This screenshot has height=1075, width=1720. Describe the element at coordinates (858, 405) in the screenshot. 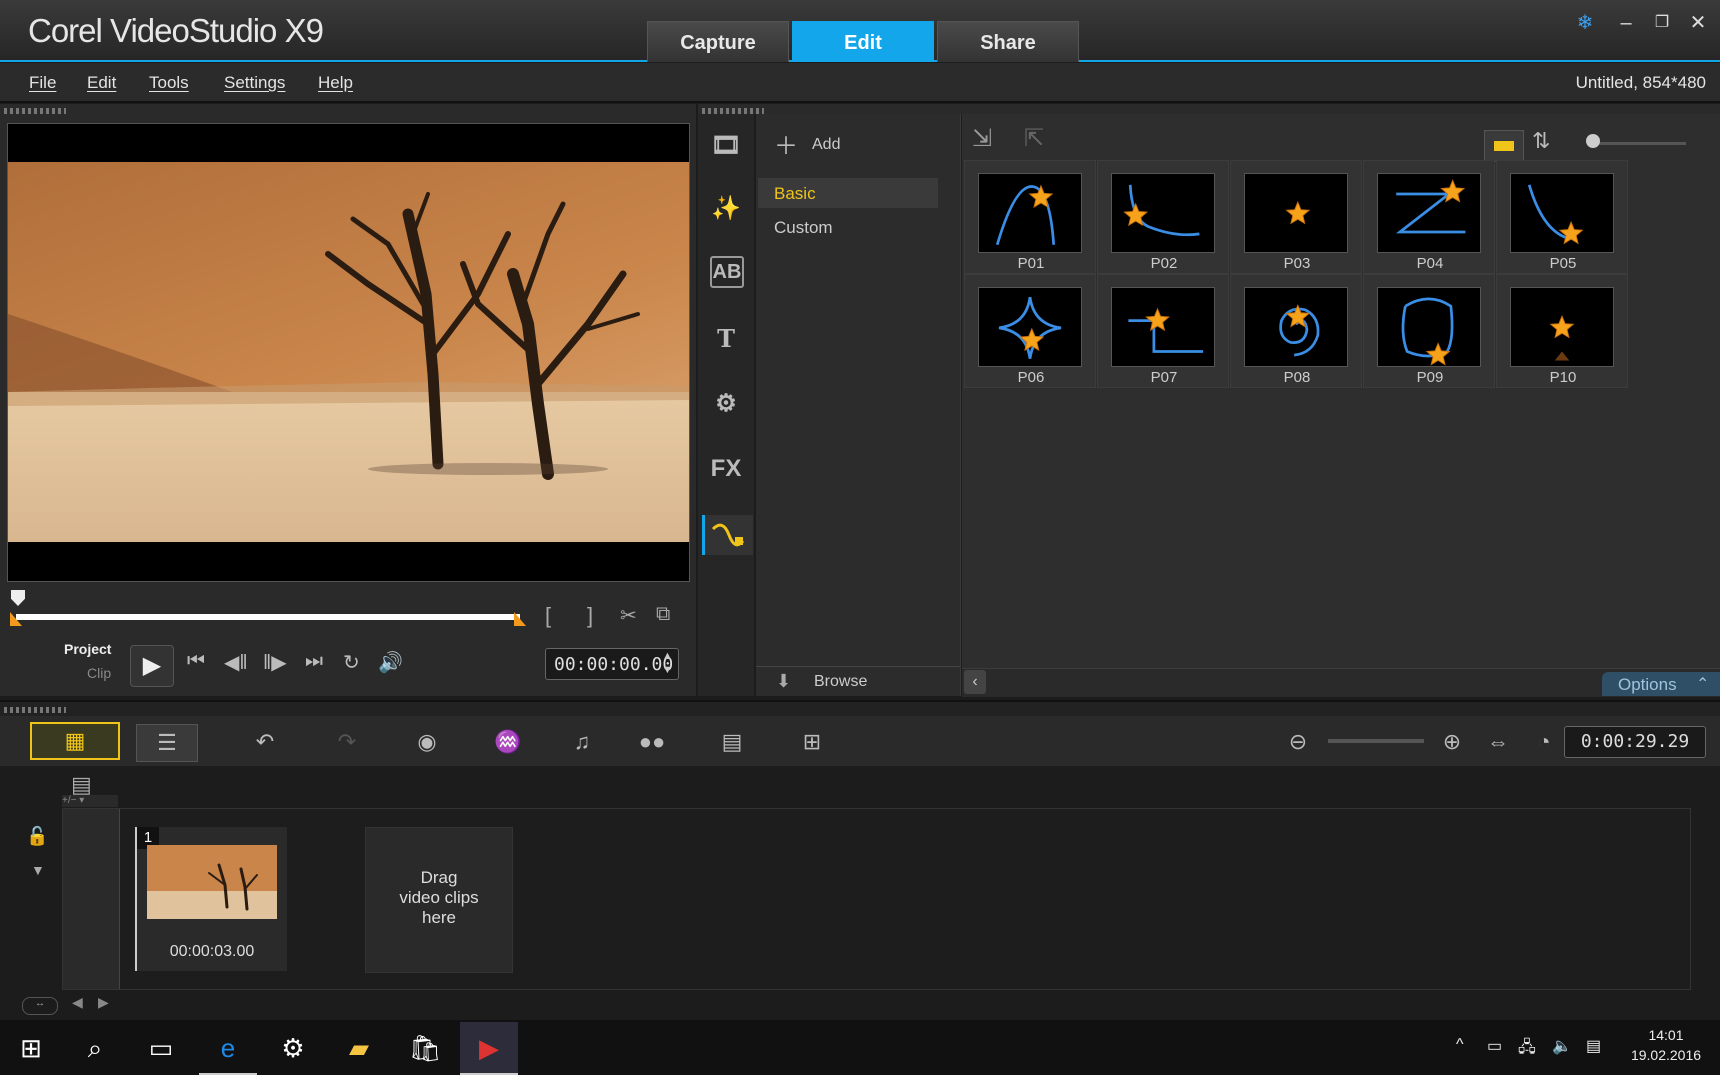

I see `library-categories: ＋ Add Basic Custom ⬇ Browse` at that location.